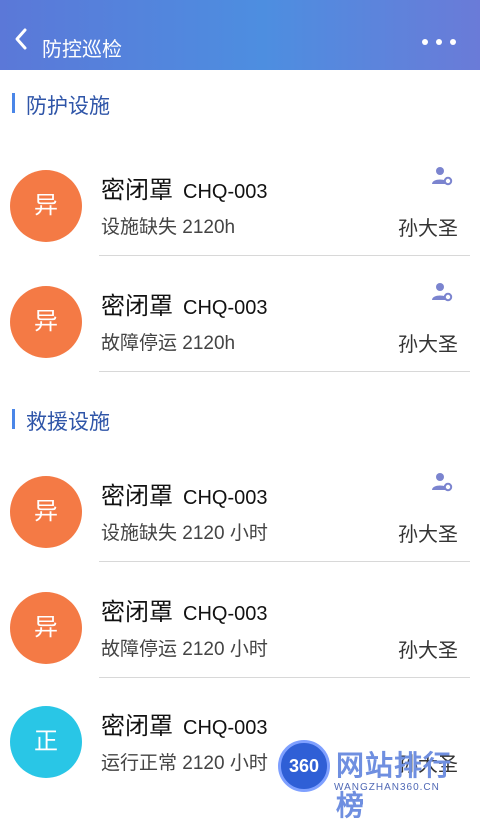 The height and width of the screenshot is (824, 480). What do you see at coordinates (61, 104) in the screenshot?
I see `section-title-protection: 防护设施` at bounding box center [61, 104].